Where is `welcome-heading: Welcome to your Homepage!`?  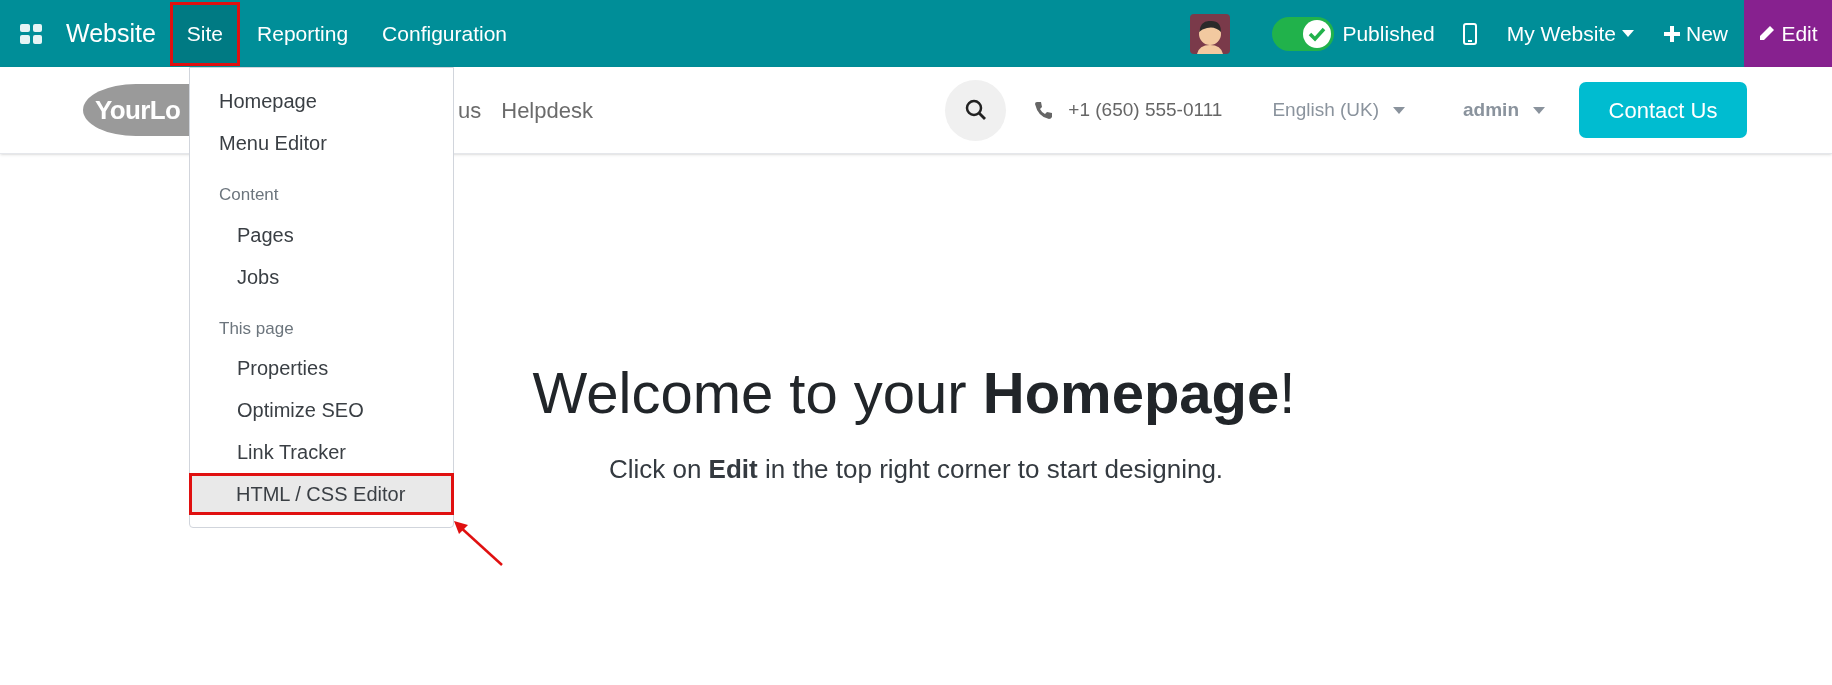
welcome-heading: Welcome to your Homepage! is located at coordinates (914, 393).